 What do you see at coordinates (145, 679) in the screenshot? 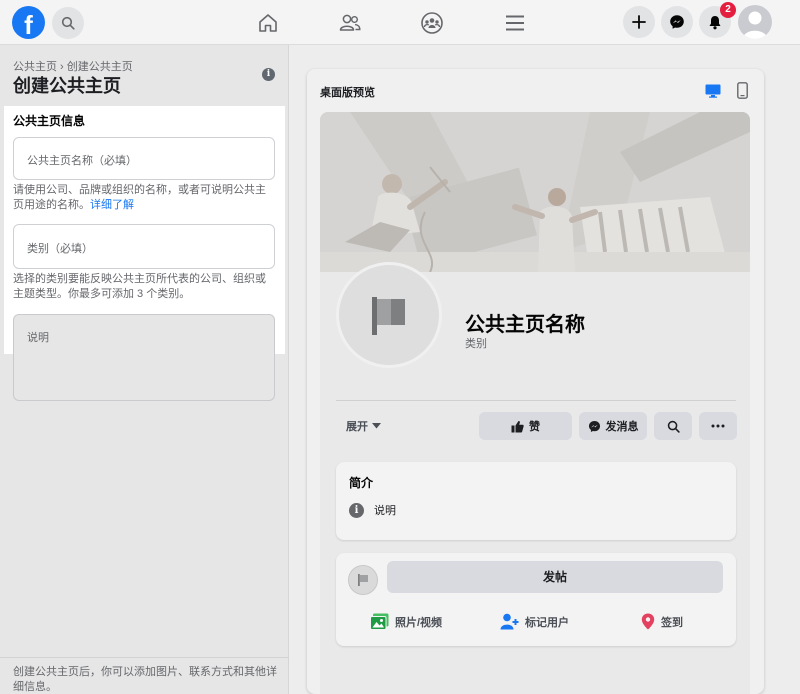
I see `bottom-note-text: 创建公共主页后，你可以添加图片、联系方式和其他详细信息。` at bounding box center [145, 679].